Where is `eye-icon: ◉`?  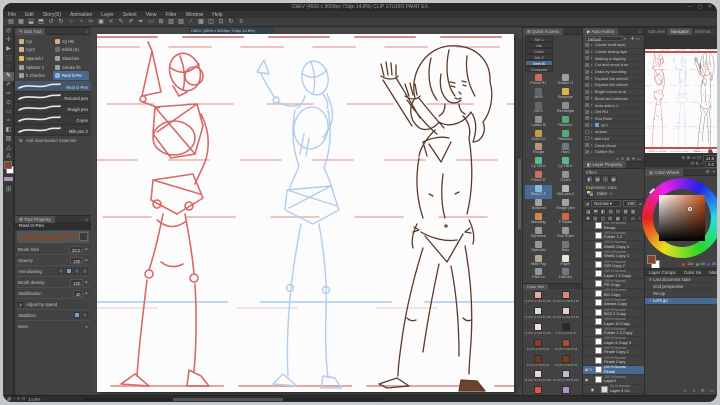 eye-icon: ◉ is located at coordinates (592, 389).